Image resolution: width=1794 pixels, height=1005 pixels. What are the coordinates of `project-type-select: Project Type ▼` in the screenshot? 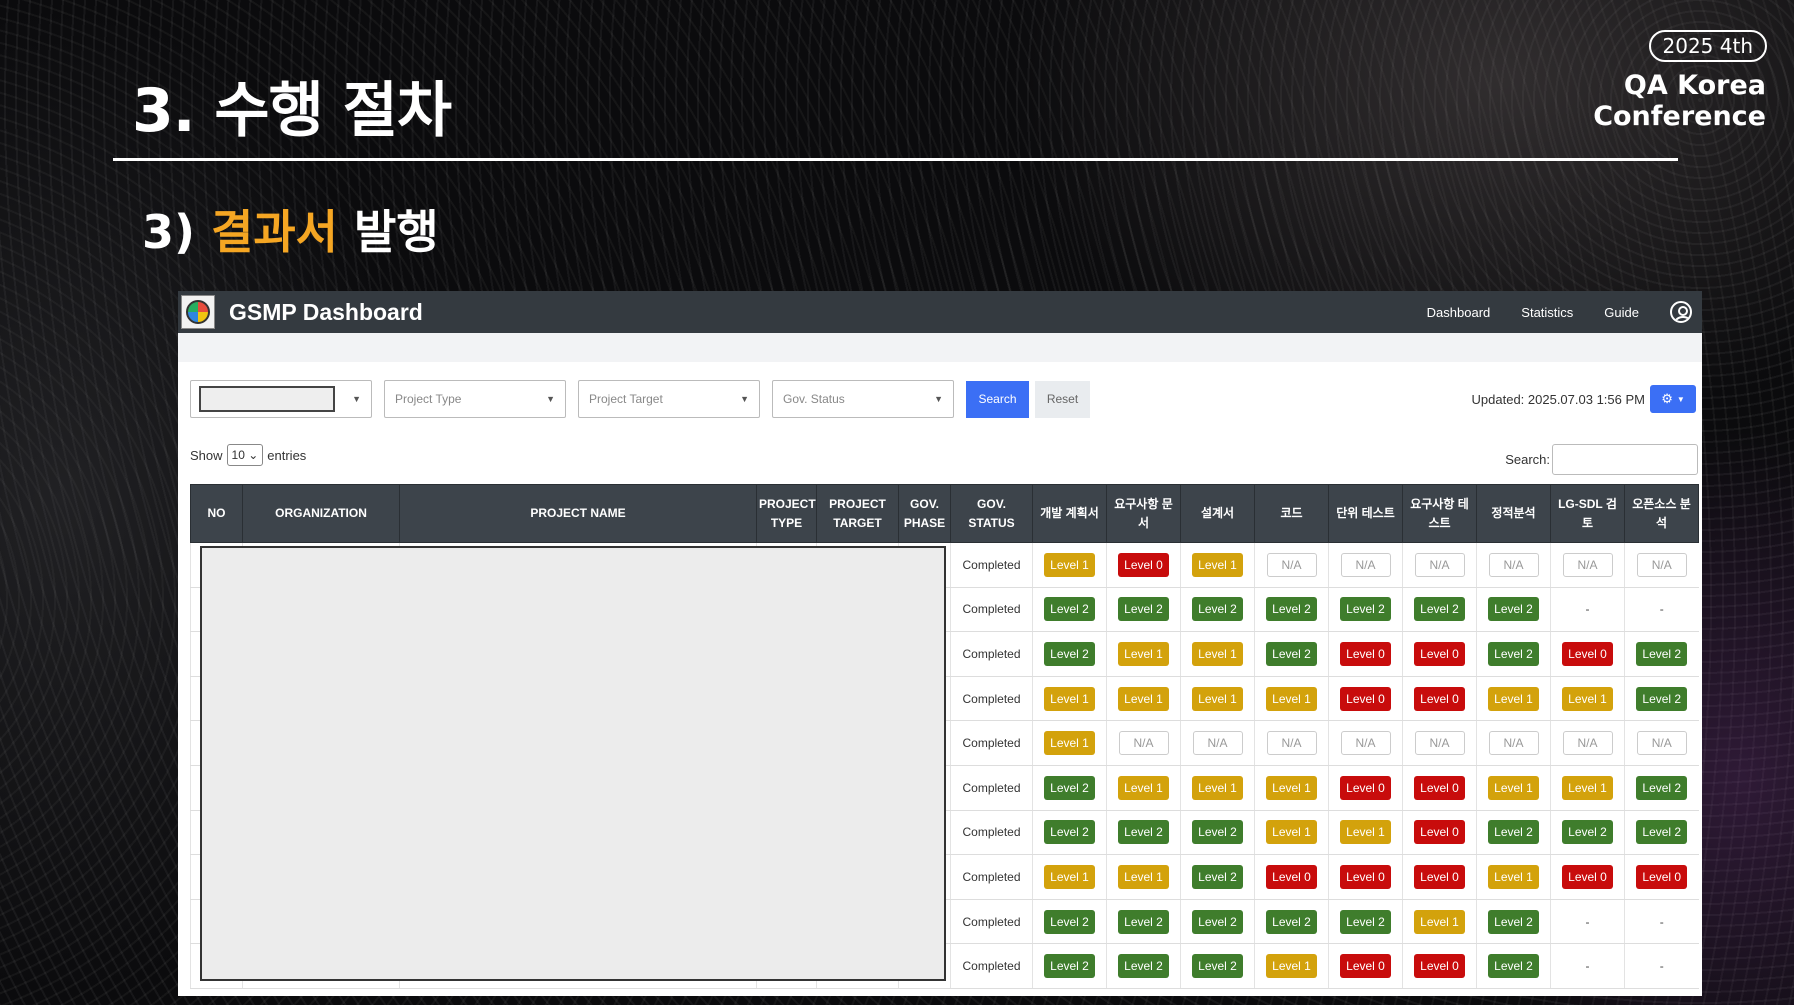 It's located at (475, 399).